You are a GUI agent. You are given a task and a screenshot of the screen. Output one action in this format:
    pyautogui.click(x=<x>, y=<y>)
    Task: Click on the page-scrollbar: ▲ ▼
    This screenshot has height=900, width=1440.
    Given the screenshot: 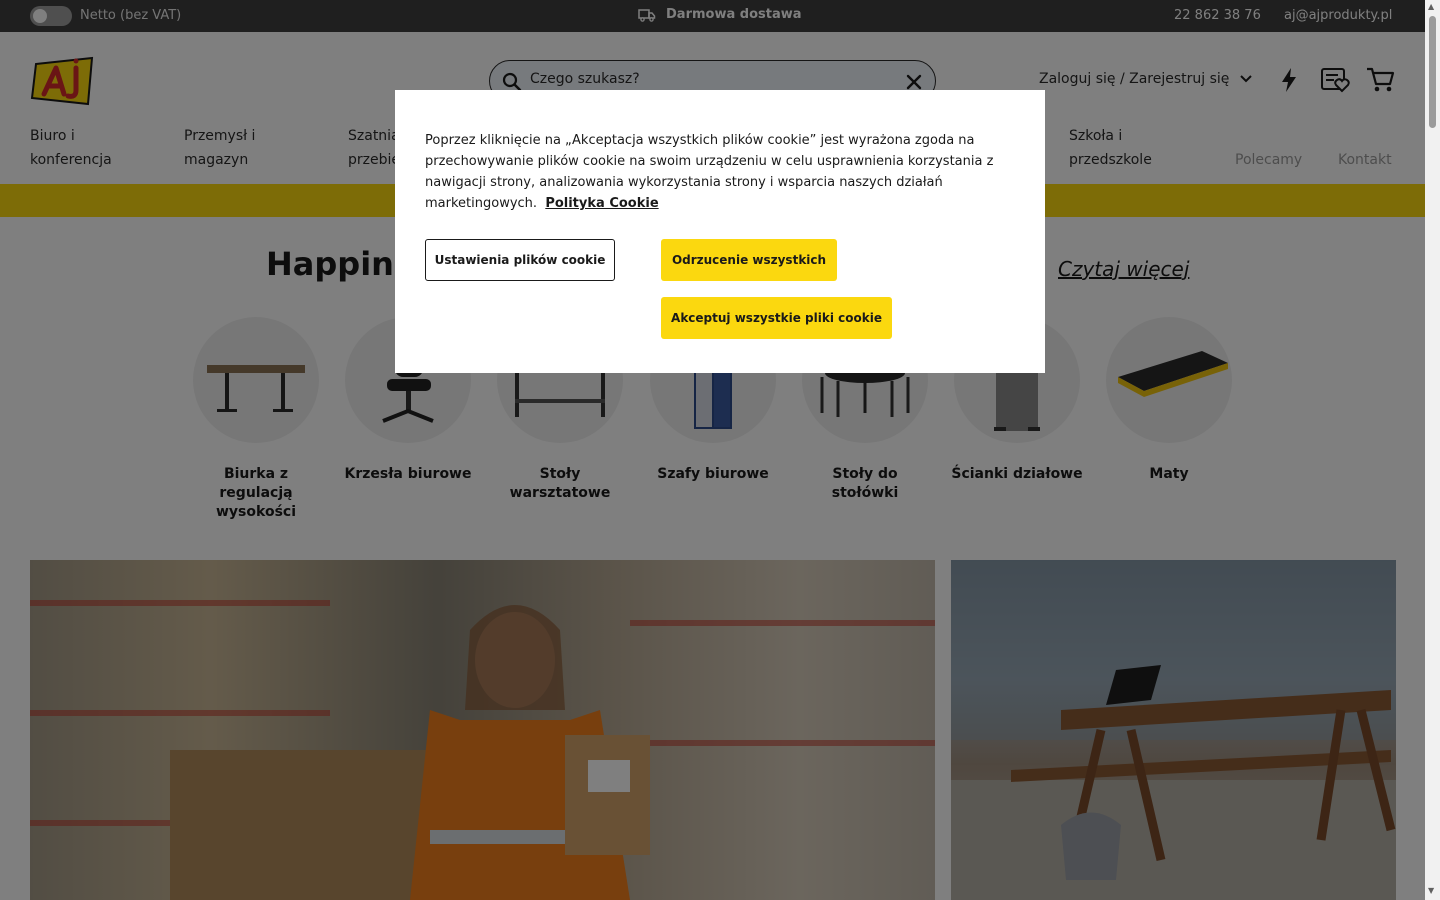 What is the action you would take?
    pyautogui.click(x=1432, y=450)
    